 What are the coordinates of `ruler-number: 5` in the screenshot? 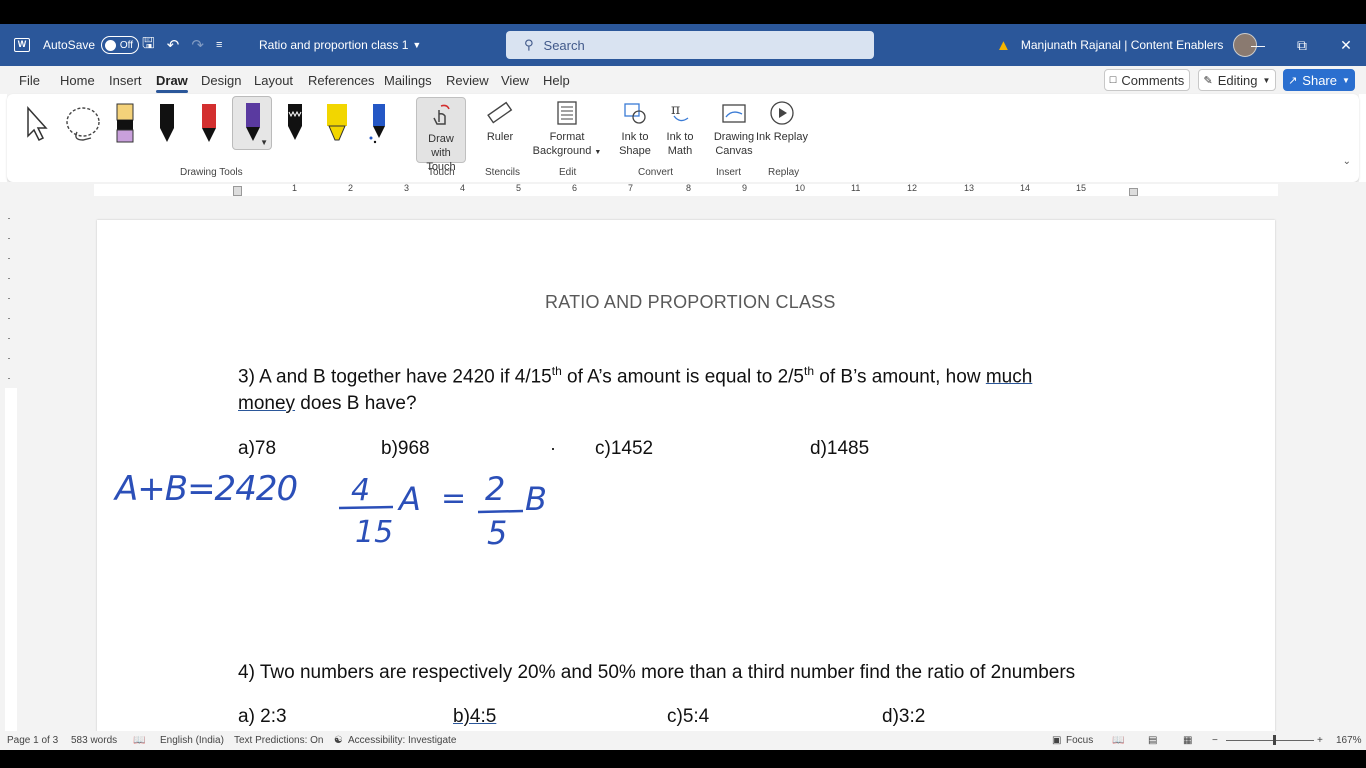 It's located at (519, 188).